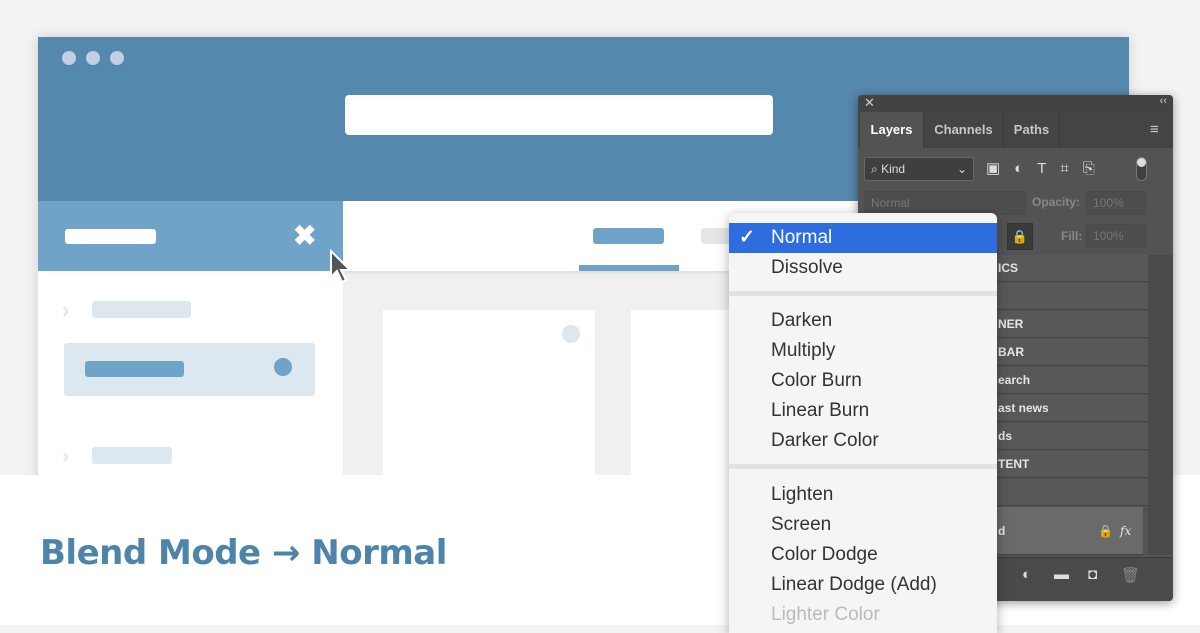 The image size is (1200, 633). I want to click on menu-item-dissolve: Dissolve, so click(863, 268).